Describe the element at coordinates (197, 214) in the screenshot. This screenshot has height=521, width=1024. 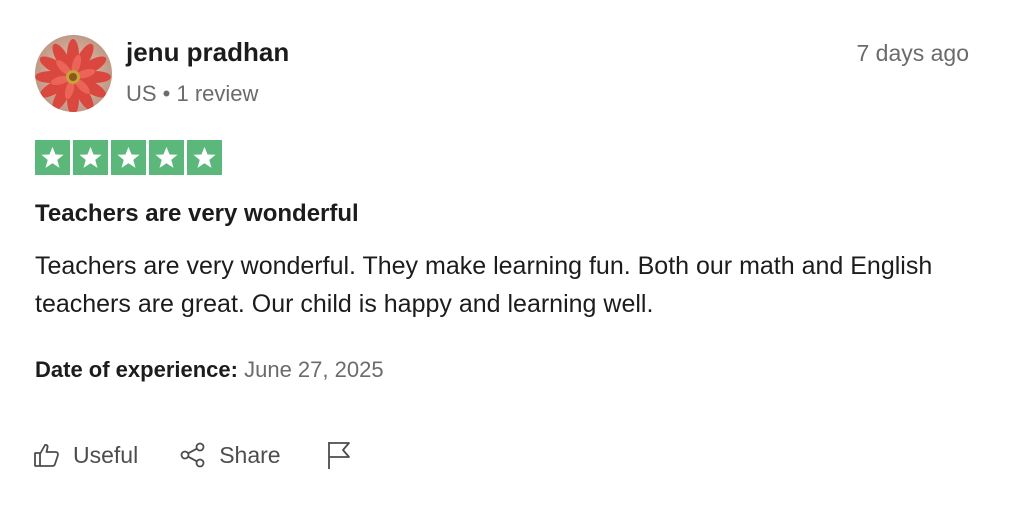
I see `review-title: Teachers are very wonderful` at that location.